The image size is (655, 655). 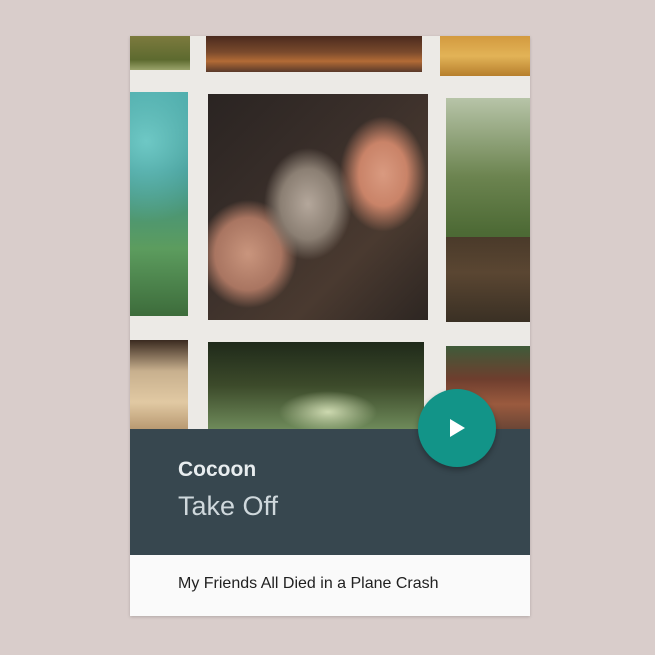 I want to click on play-button, so click(x=457, y=428).